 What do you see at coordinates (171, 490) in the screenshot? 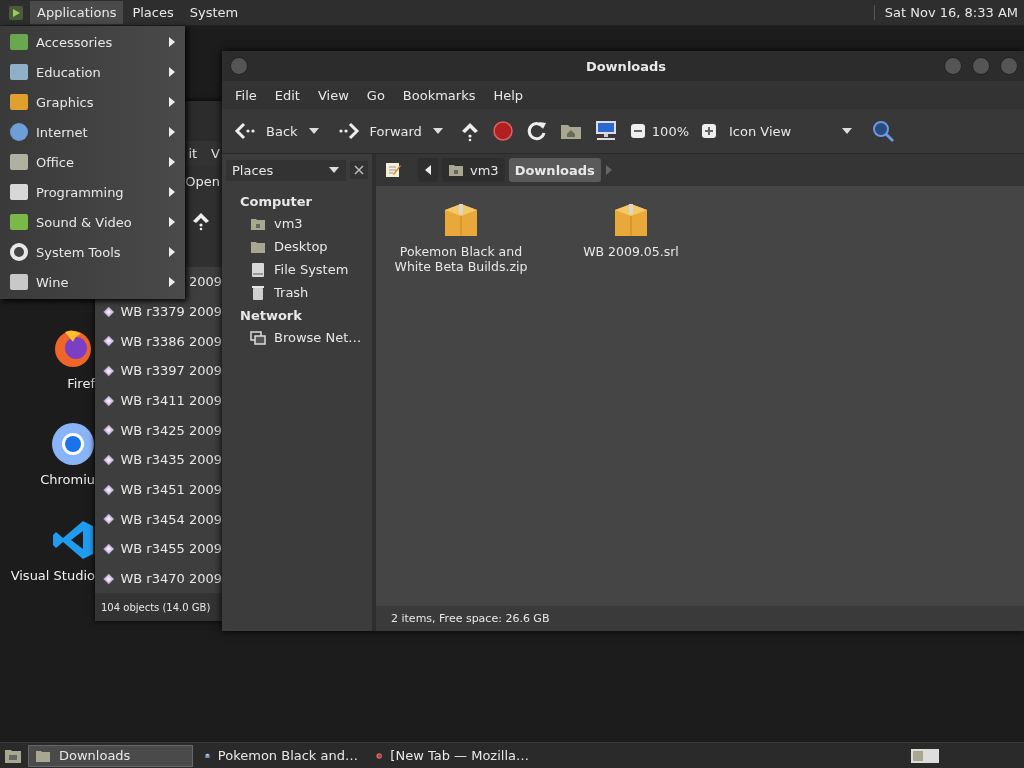
I see `file-name: WB r3451 2009` at bounding box center [171, 490].